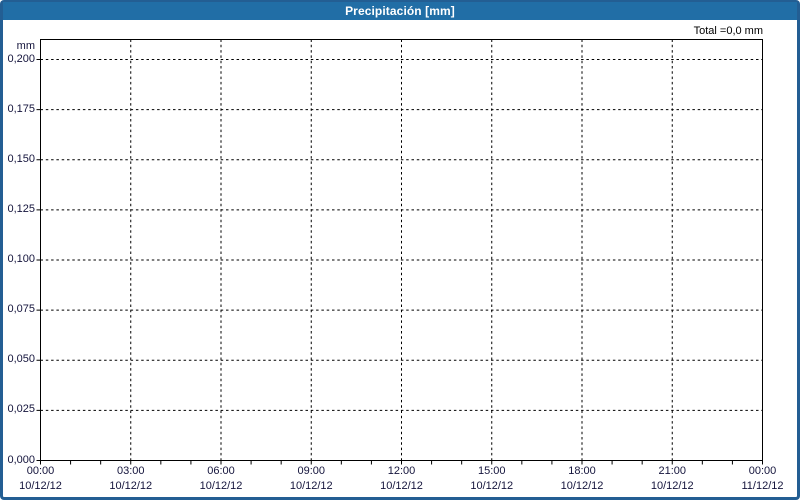 This screenshot has height=500, width=800. Describe the element at coordinates (21, 409) in the screenshot. I see `y-tick-label: 0,025` at that location.